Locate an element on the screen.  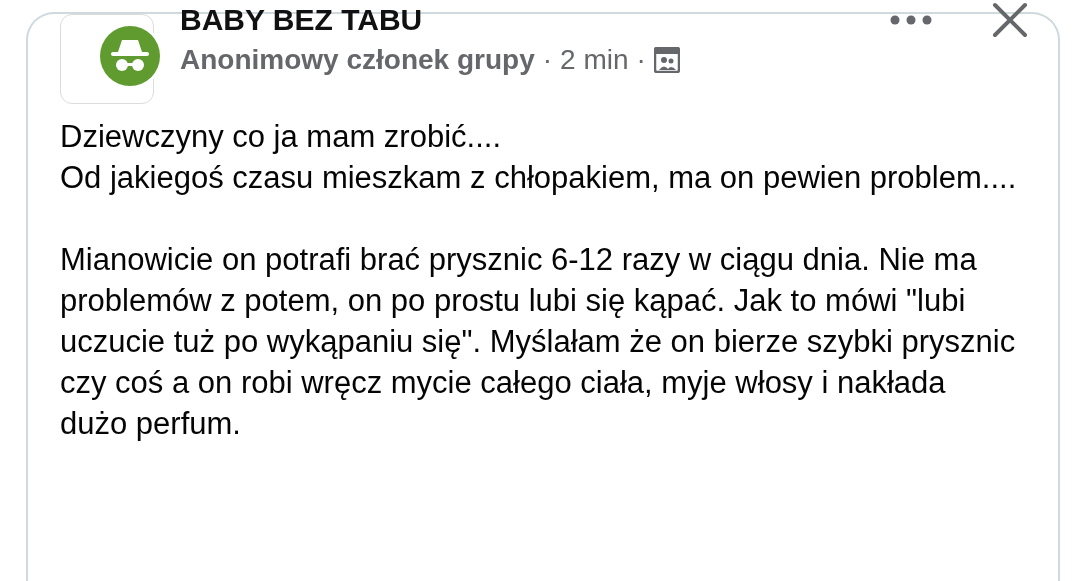
more-options-icon is located at coordinates (911, 20).